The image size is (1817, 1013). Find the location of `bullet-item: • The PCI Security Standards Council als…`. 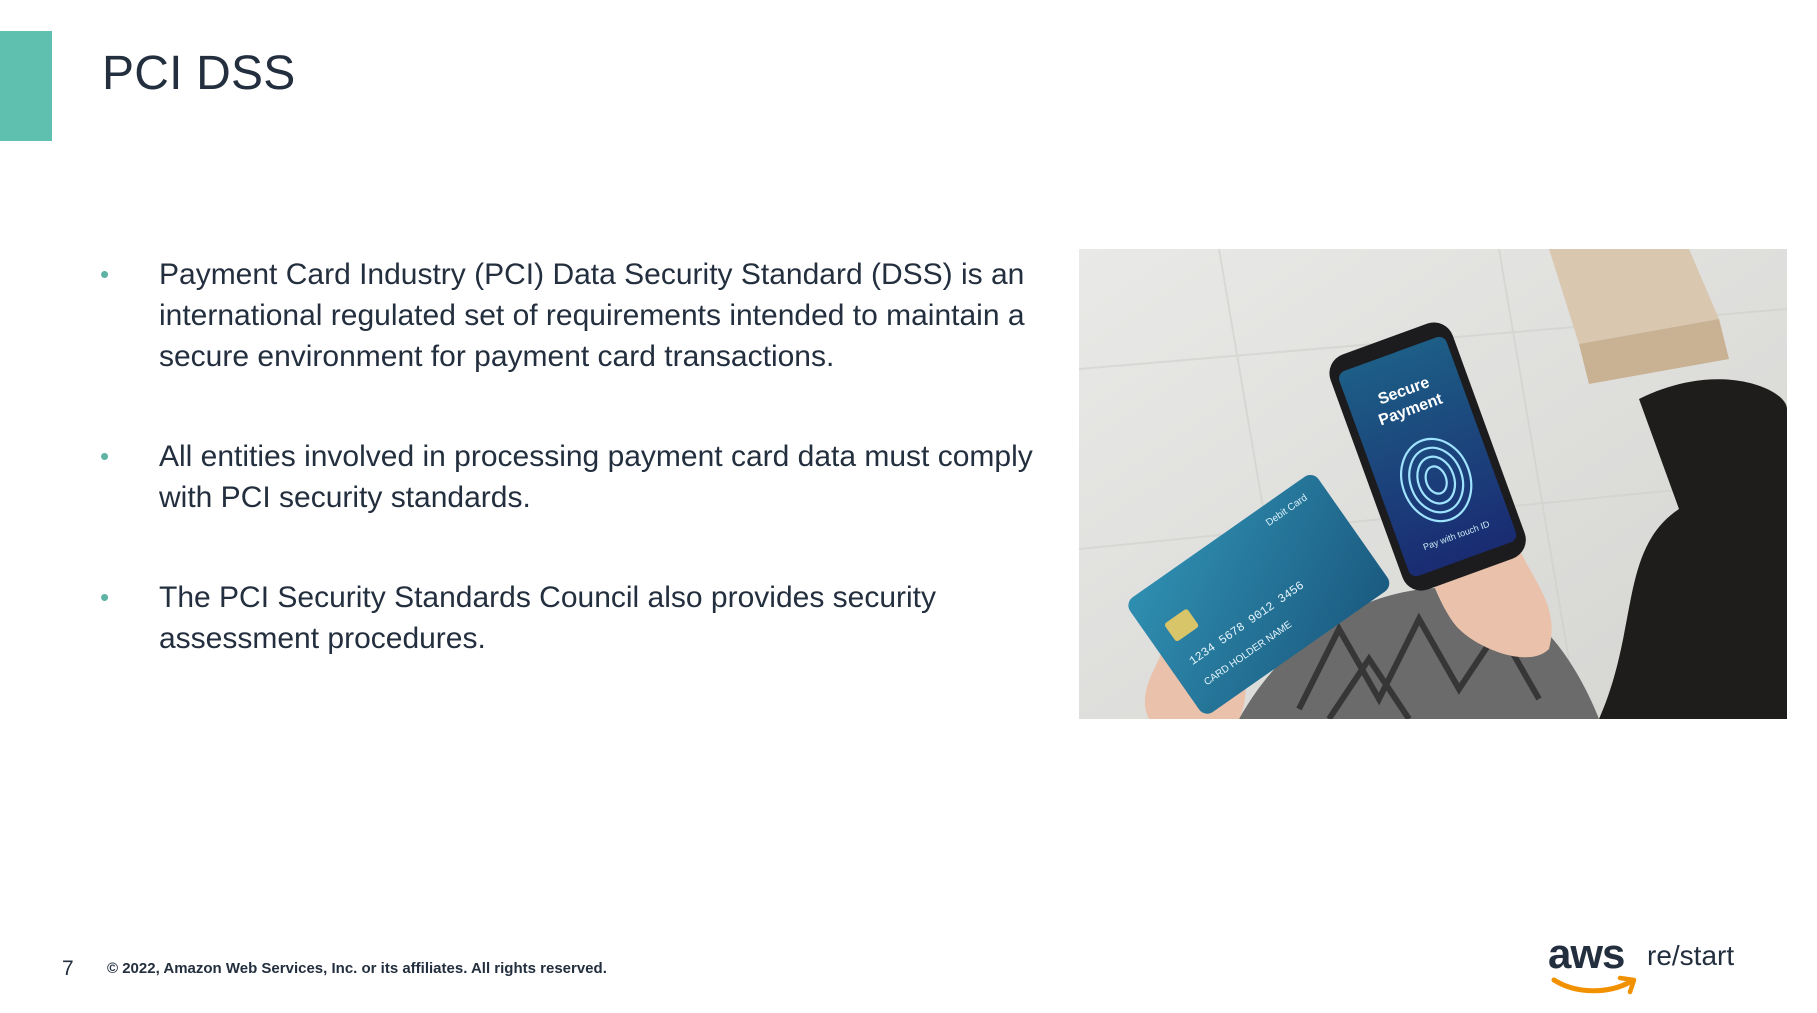

bullet-item: • The PCI Security Standards Council als… is located at coordinates (580, 618).